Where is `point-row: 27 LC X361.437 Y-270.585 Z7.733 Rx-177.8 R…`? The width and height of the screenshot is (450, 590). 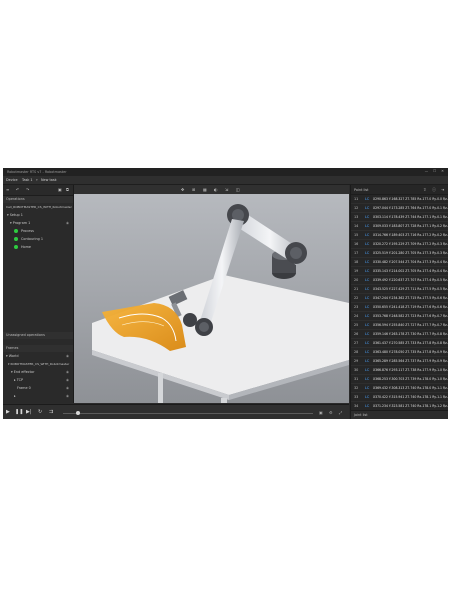
point-row: 27 LC X361.437 Y-270.585 Z7.733 Rx-177.8 R… is located at coordinates (399, 343).